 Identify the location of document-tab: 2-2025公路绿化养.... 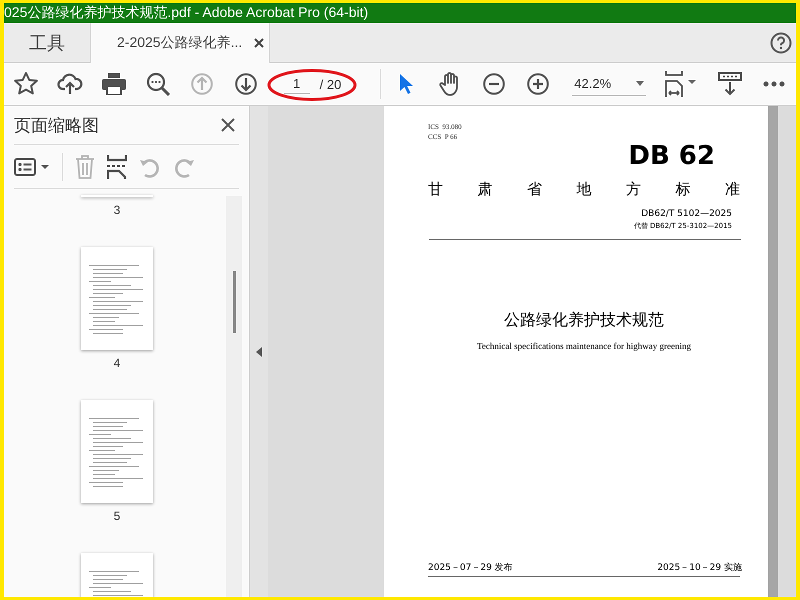
(180, 43).